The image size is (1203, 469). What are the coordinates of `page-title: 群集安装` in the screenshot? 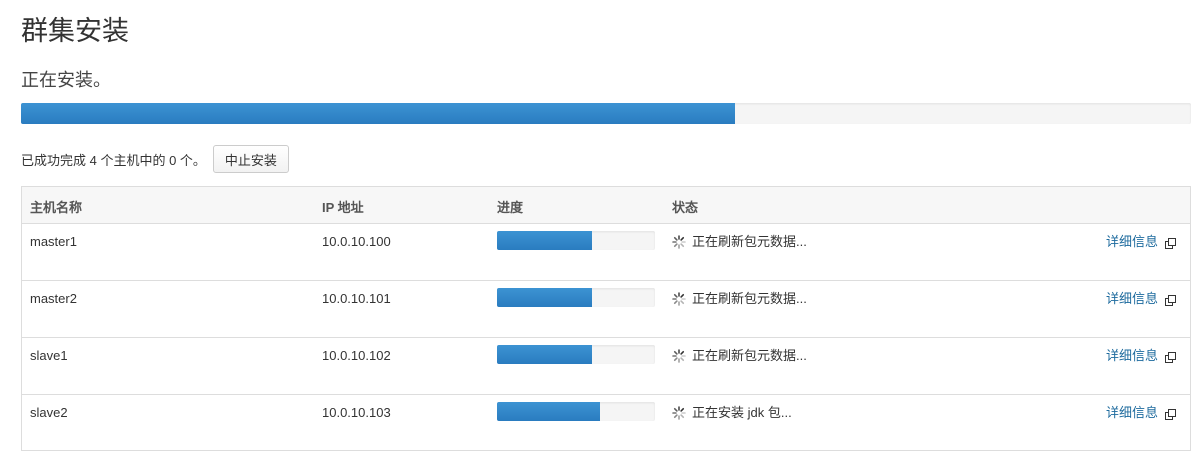 It's located at (75, 31).